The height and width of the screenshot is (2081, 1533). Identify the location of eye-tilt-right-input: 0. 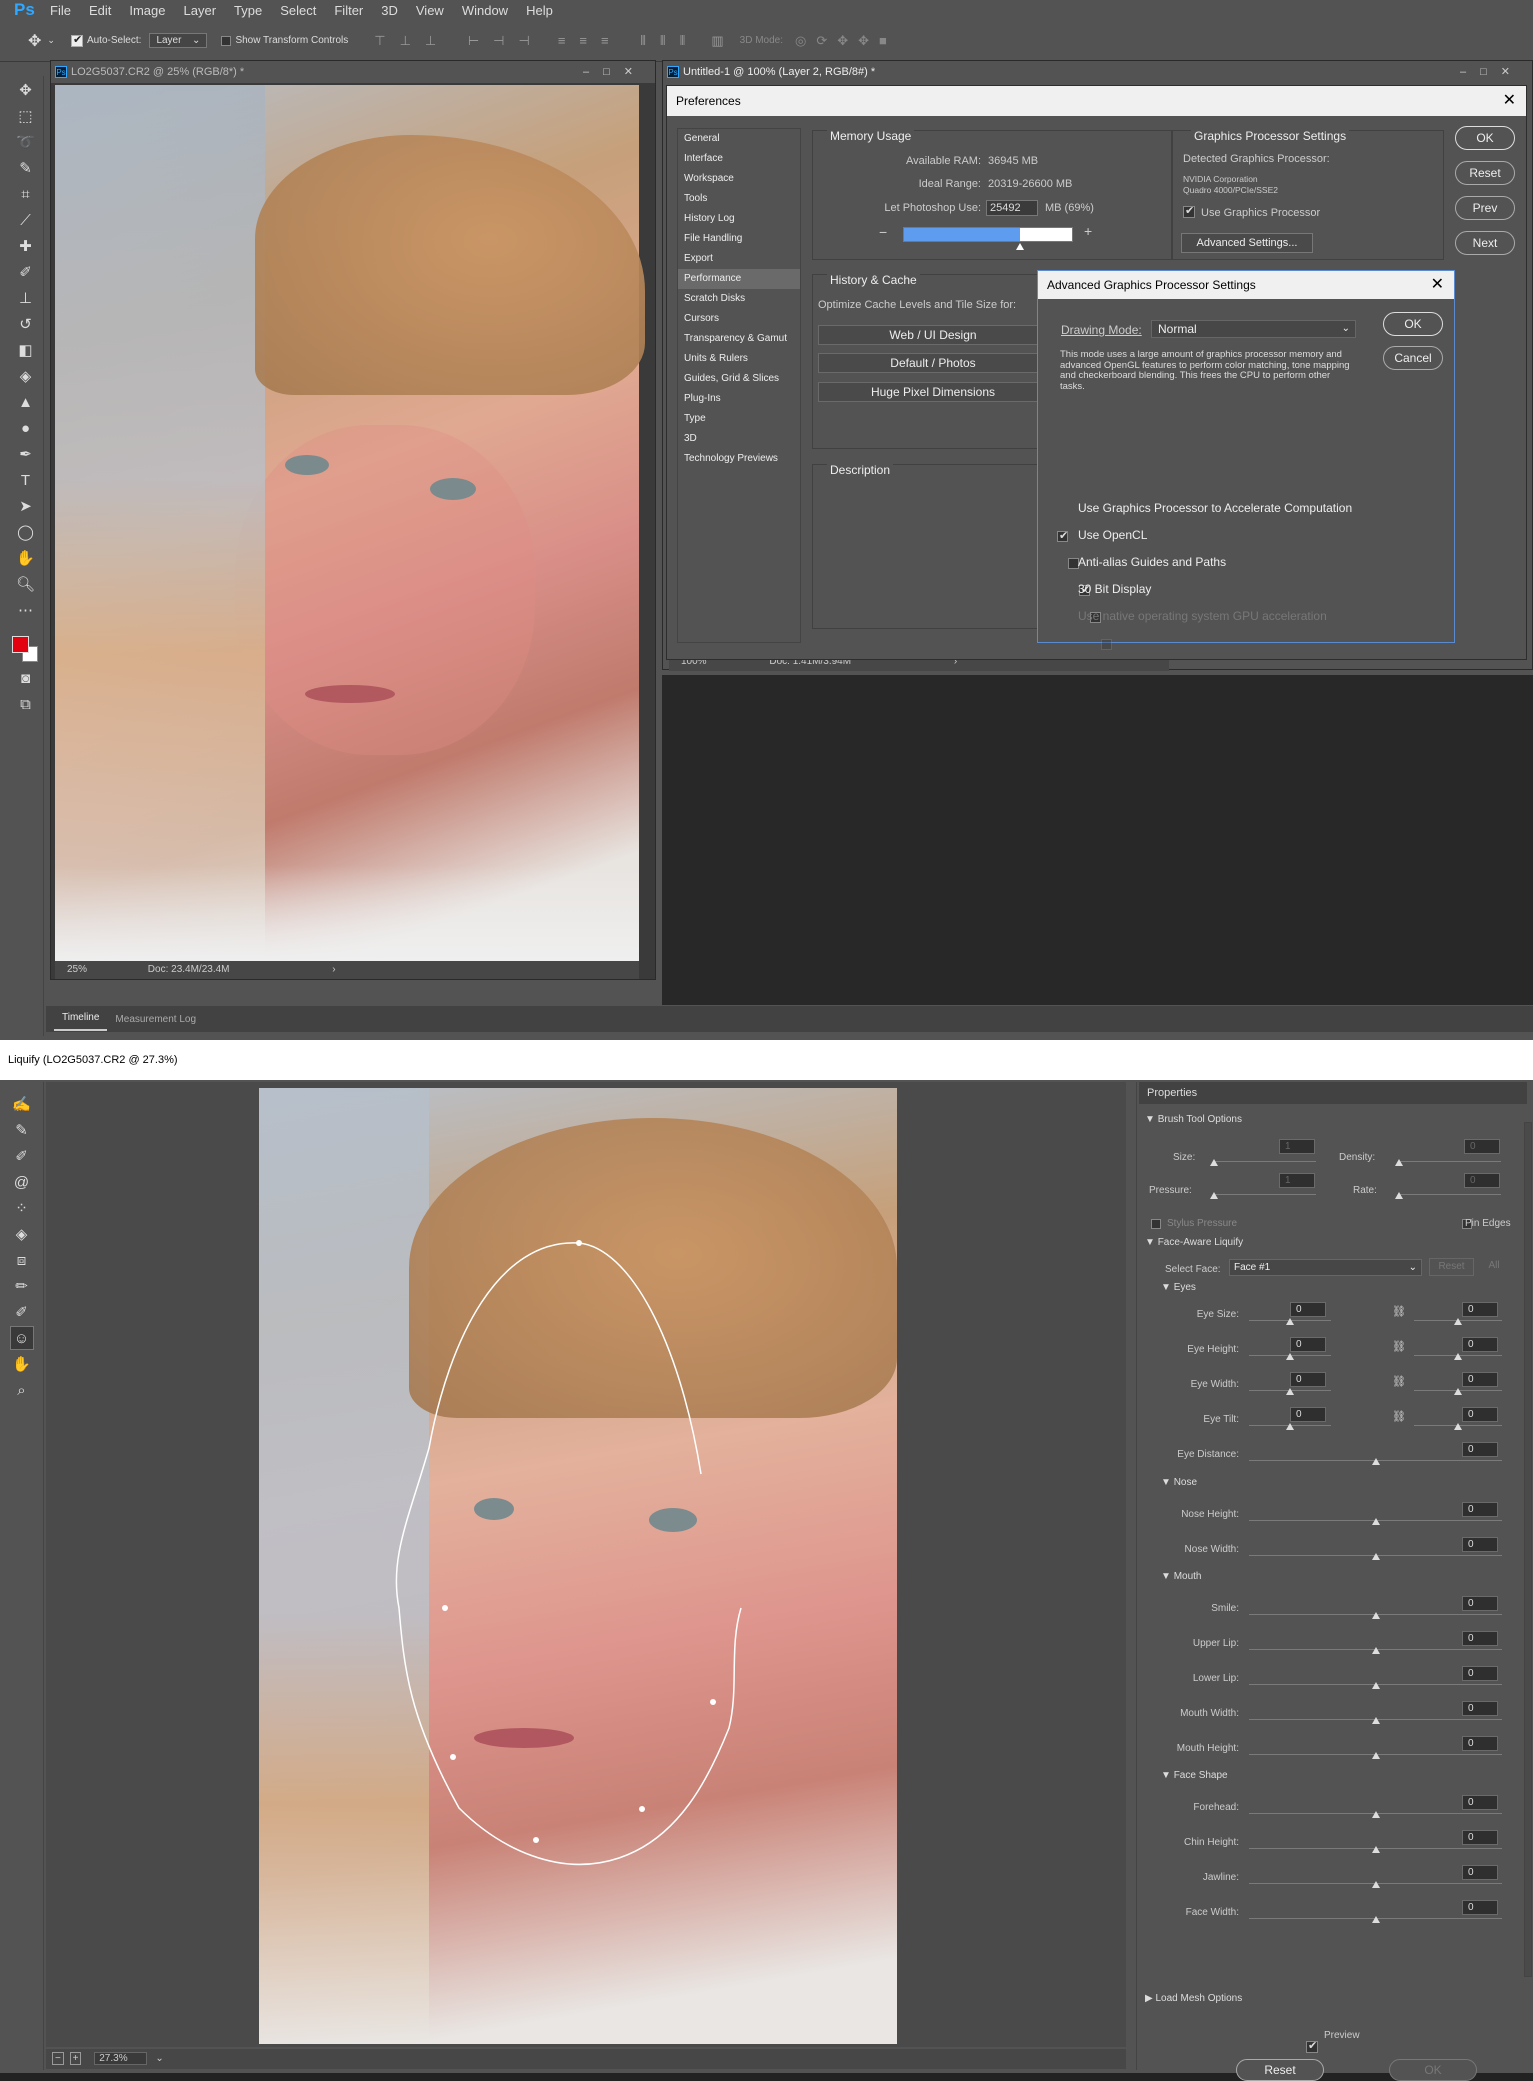
(1480, 1414).